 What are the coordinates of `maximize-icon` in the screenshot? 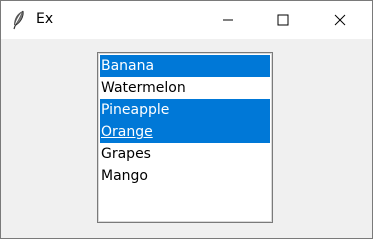 It's located at (283, 20).